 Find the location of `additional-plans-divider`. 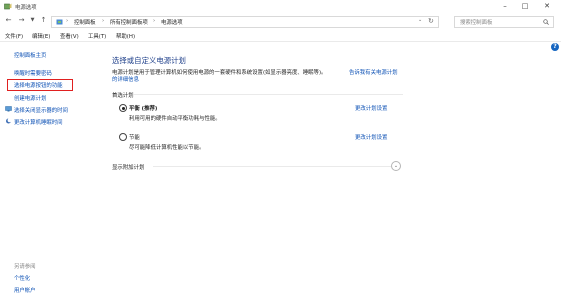

additional-plans-divider is located at coordinates (272, 166).